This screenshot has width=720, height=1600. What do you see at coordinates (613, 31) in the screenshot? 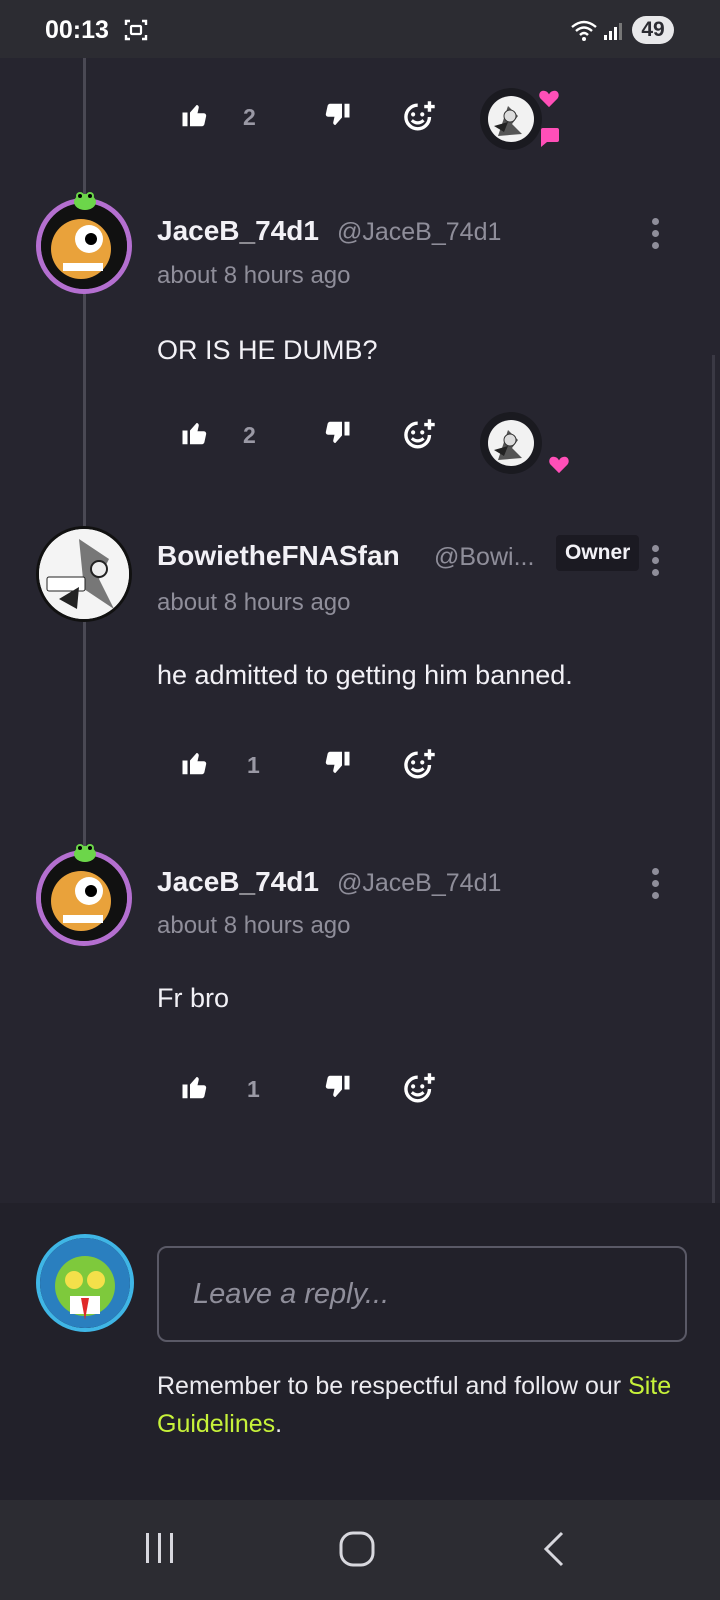
I see `signal-icon` at bounding box center [613, 31].